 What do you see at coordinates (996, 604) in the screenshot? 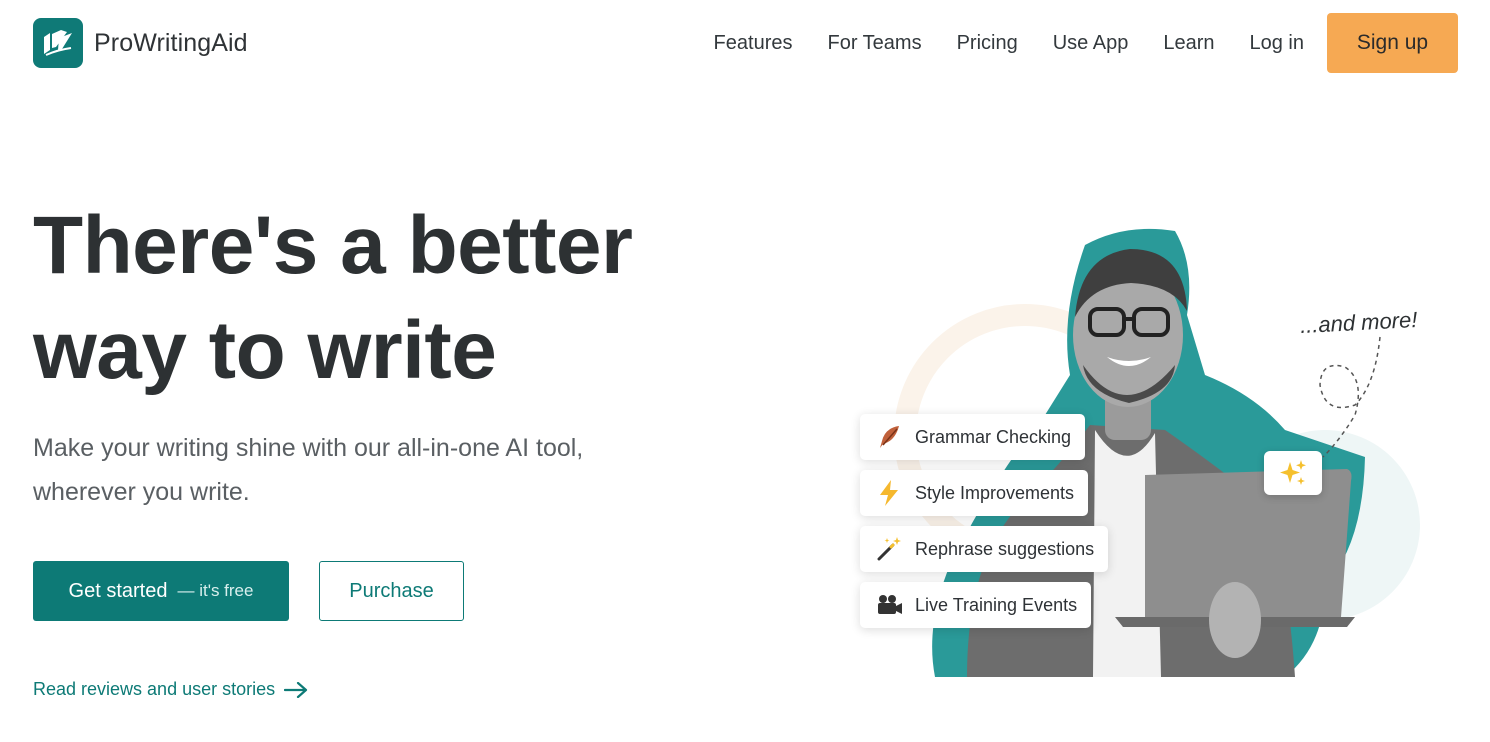
I see `feature-card-label: Live Training Events` at bounding box center [996, 604].